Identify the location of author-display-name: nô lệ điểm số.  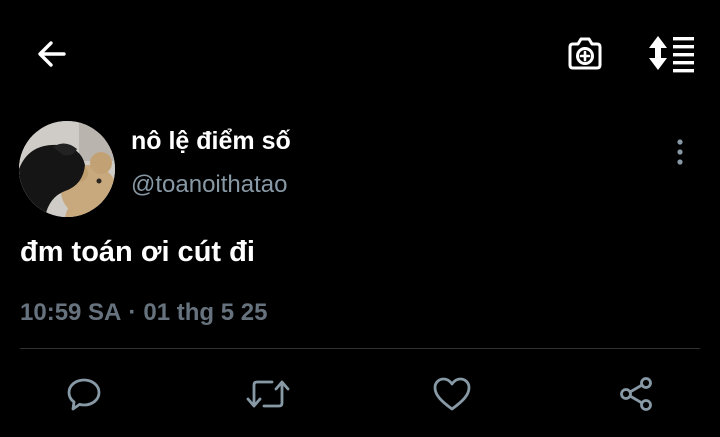
(211, 141).